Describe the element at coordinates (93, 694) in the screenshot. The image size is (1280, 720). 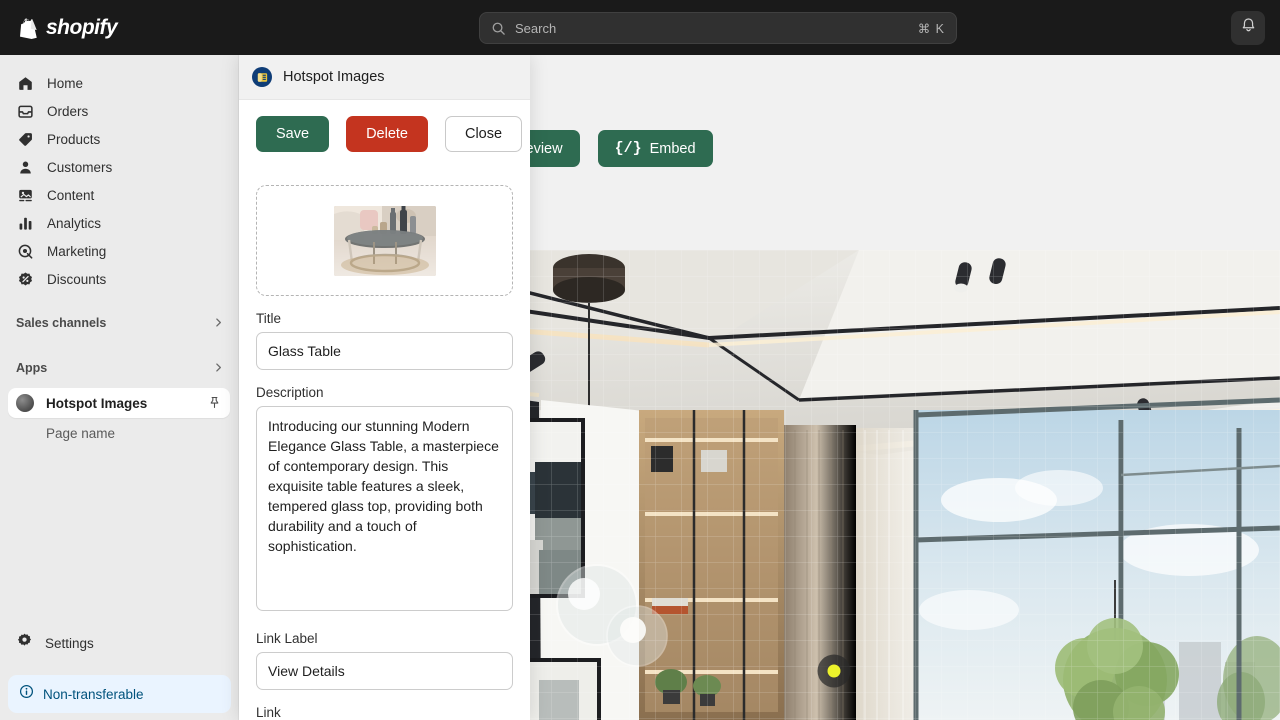
I see `non-transferable-label: Non-transferable` at that location.